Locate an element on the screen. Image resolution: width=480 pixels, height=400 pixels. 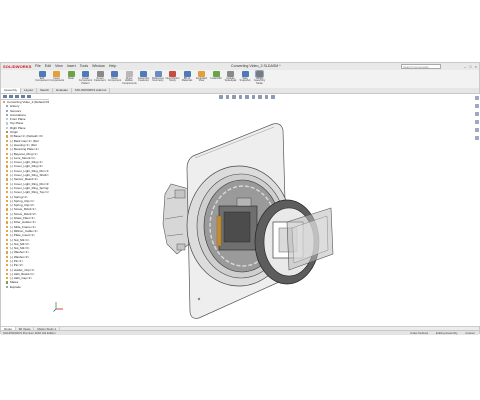
tool-label: Mate is located at coordinates (71, 78).